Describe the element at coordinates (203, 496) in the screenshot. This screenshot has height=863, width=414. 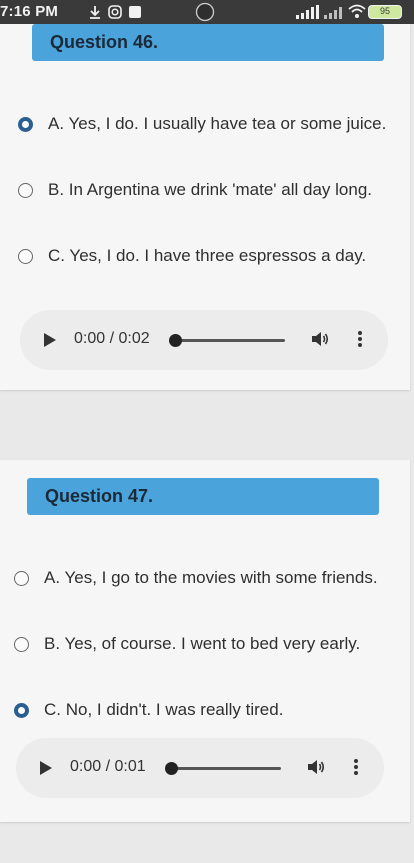
I see `question-title: Question 47.` at that location.